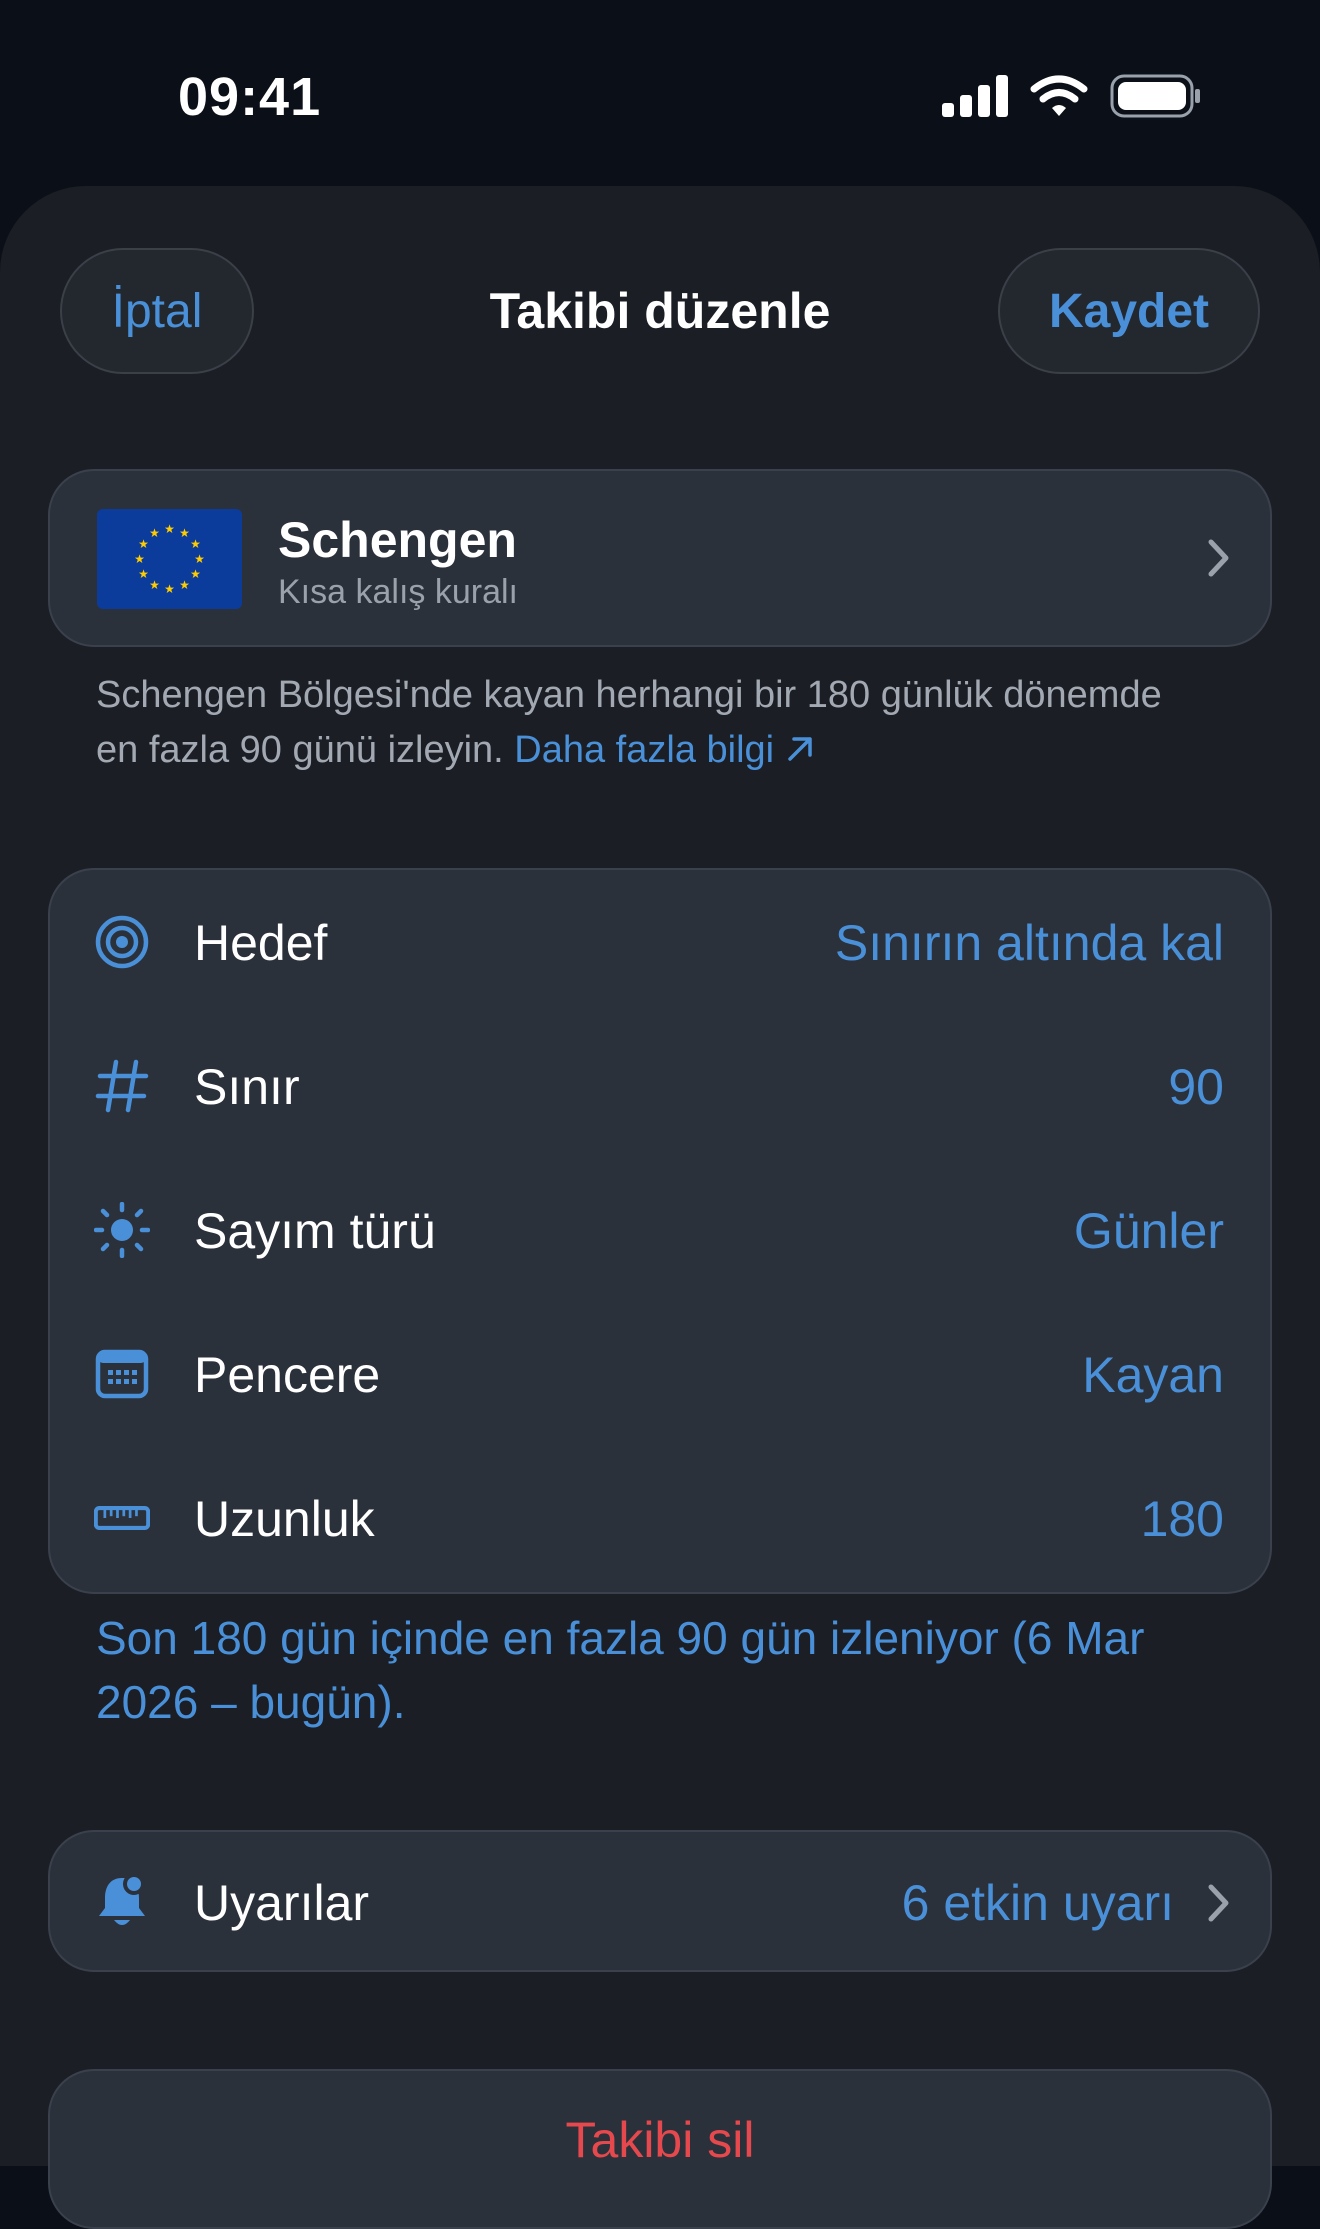  Describe the element at coordinates (122, 1374) in the screenshot. I see `calendar-icon` at that location.